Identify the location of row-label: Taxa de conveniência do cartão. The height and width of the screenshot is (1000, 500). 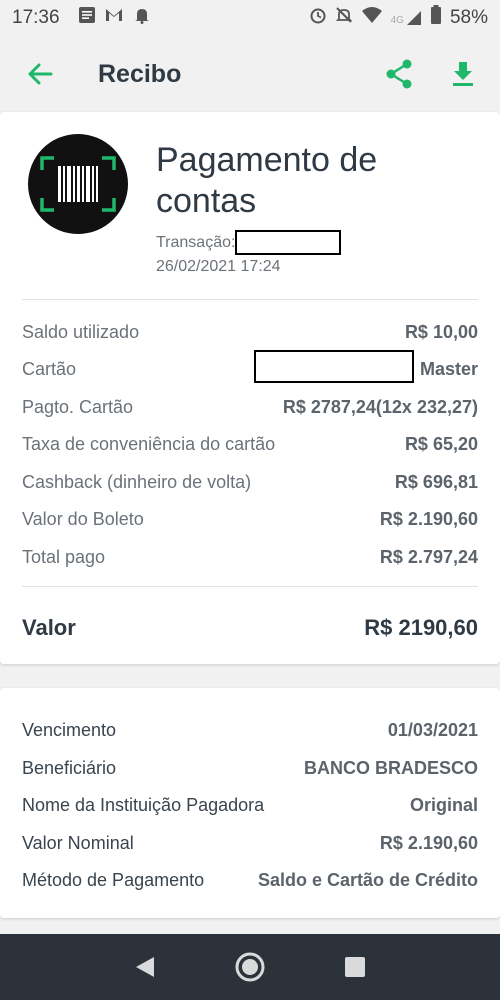
(149, 443).